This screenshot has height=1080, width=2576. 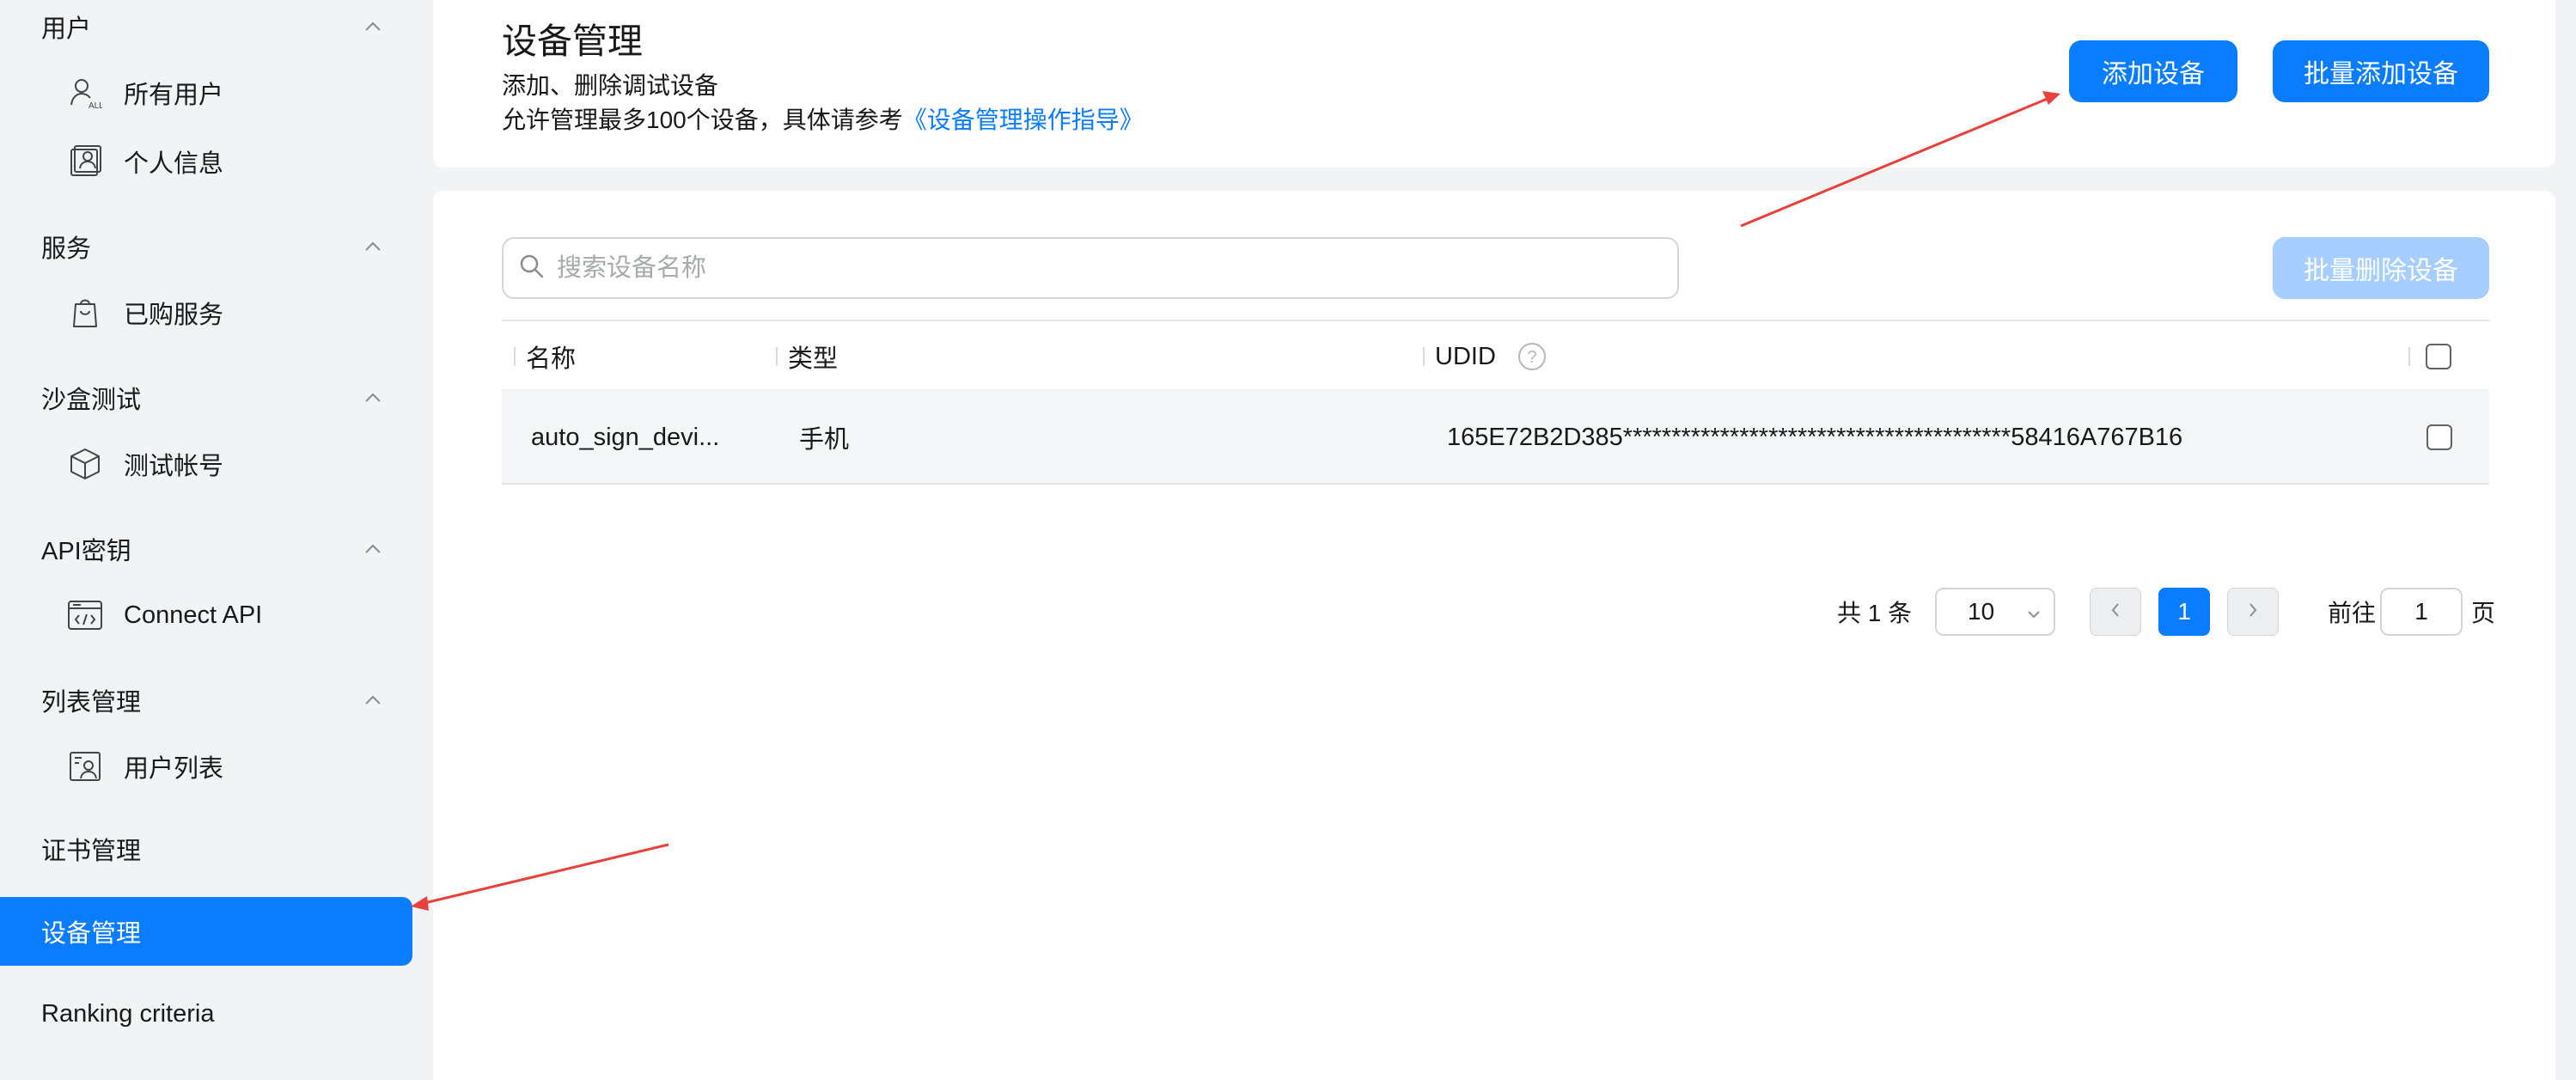 What do you see at coordinates (85, 615) in the screenshot?
I see `code-window-icon` at bounding box center [85, 615].